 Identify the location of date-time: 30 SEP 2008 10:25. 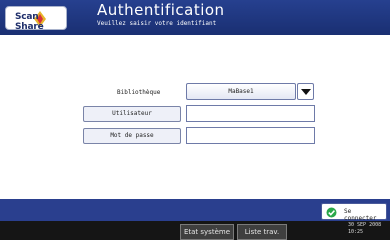
(364, 229).